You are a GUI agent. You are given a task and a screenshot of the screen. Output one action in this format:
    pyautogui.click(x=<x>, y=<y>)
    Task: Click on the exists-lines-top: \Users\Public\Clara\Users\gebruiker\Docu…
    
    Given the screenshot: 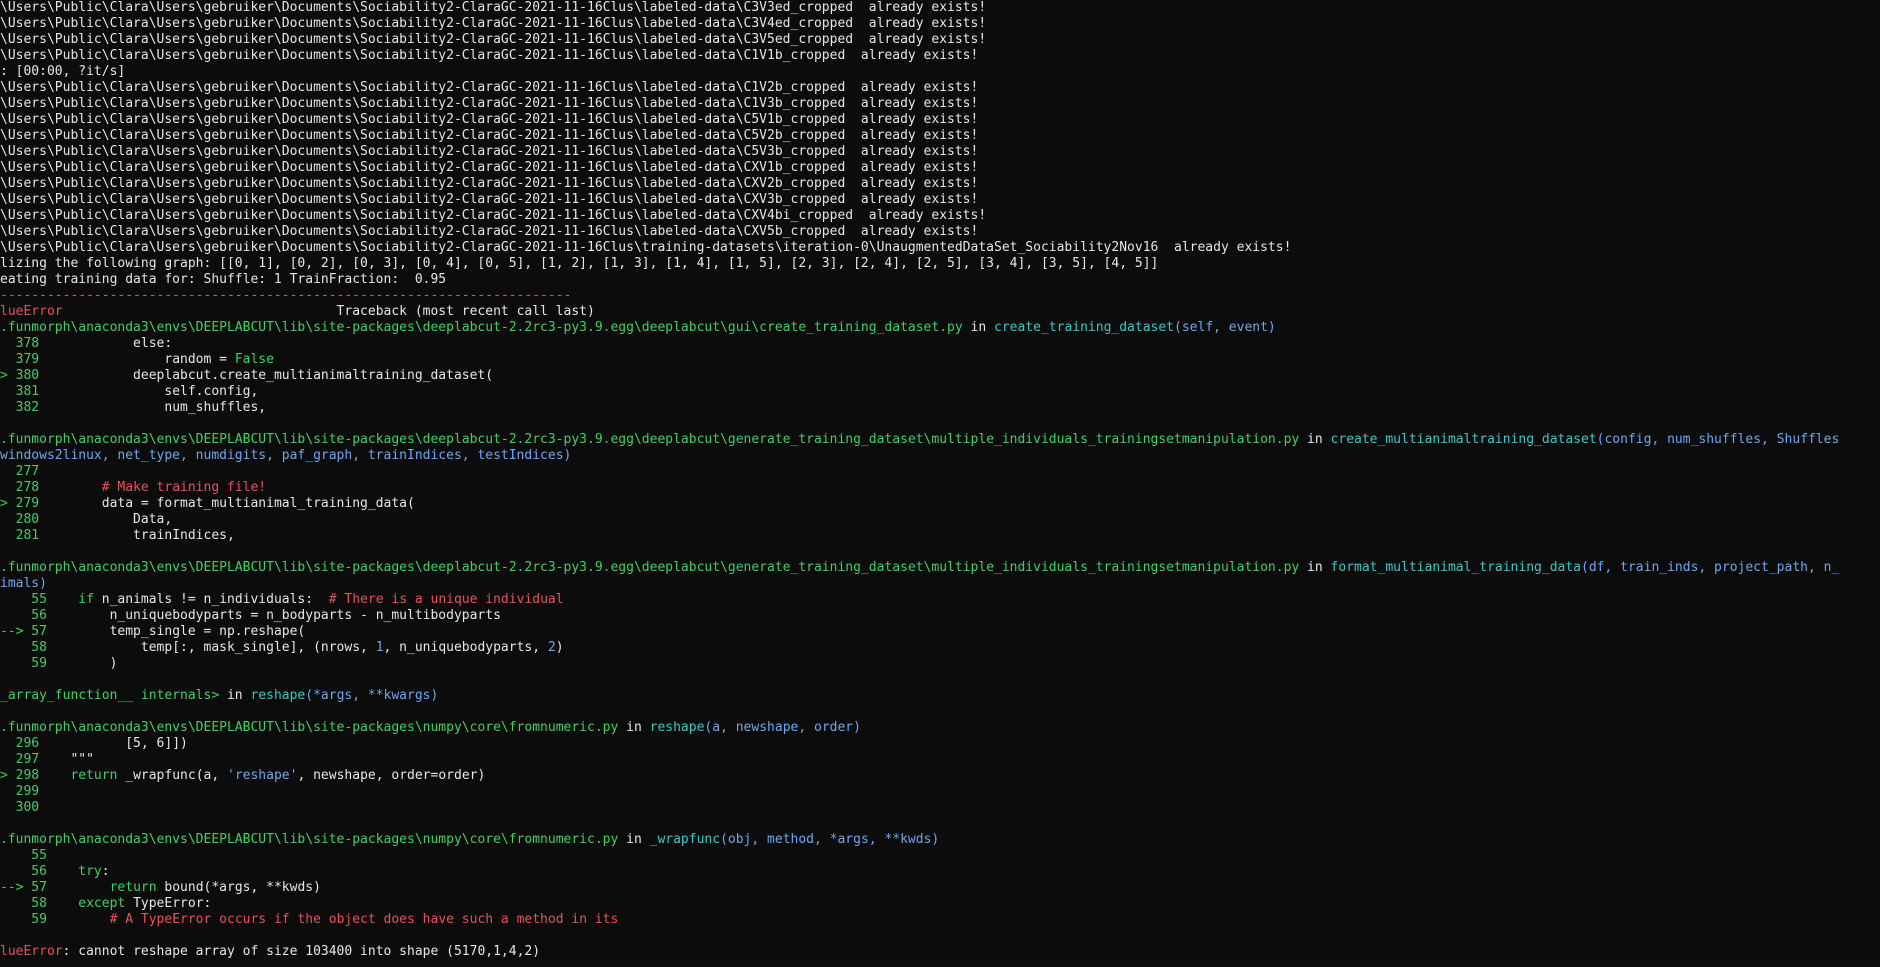 What is the action you would take?
    pyautogui.click(x=940, y=32)
    